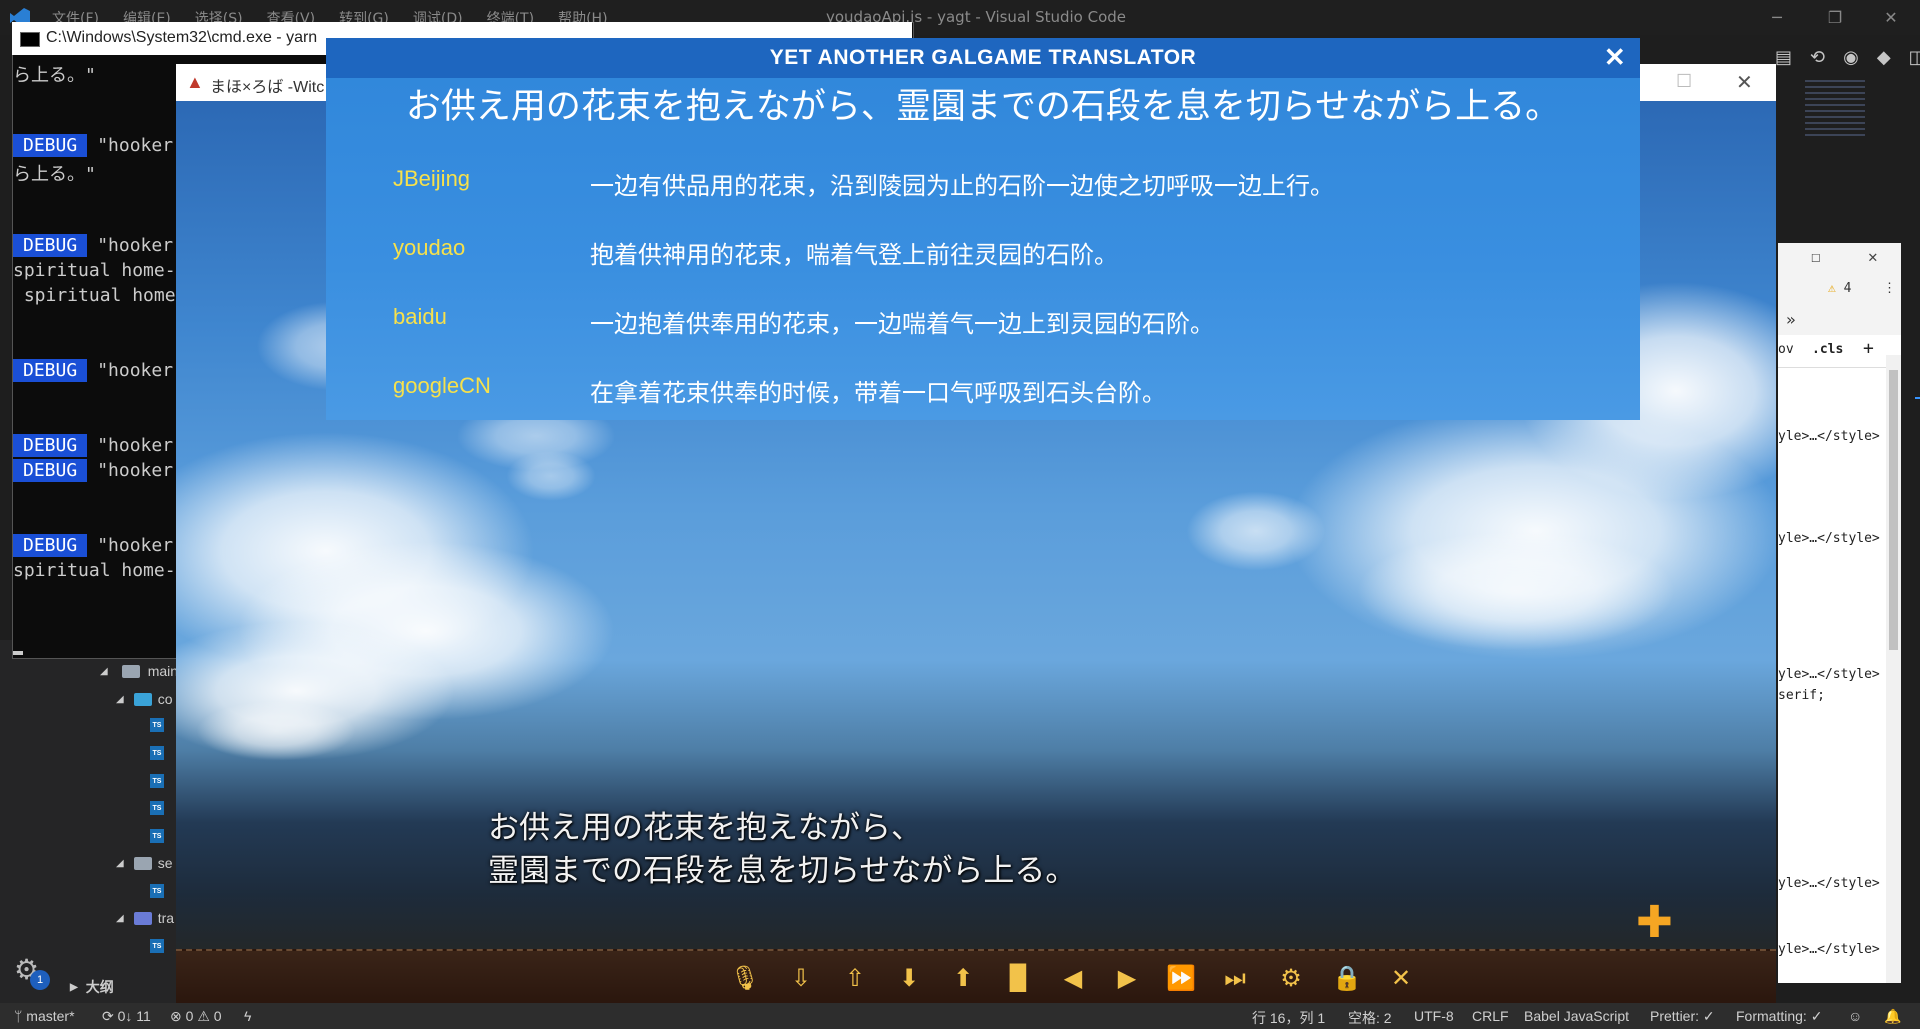 This screenshot has height=1029, width=1920. What do you see at coordinates (1490, 1016) in the screenshot?
I see `eol-status: CRLF` at bounding box center [1490, 1016].